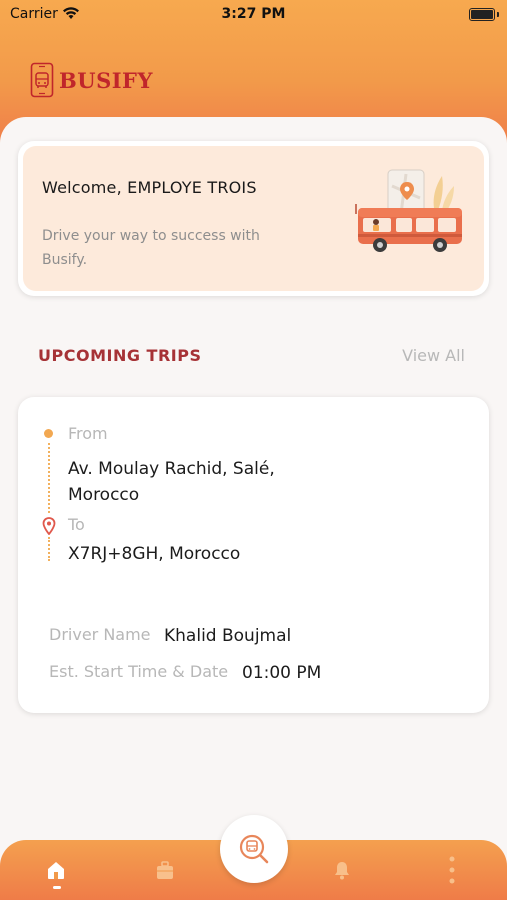 The width and height of the screenshot is (507, 900). I want to click on start-time-value: 01:00 PM, so click(282, 673).